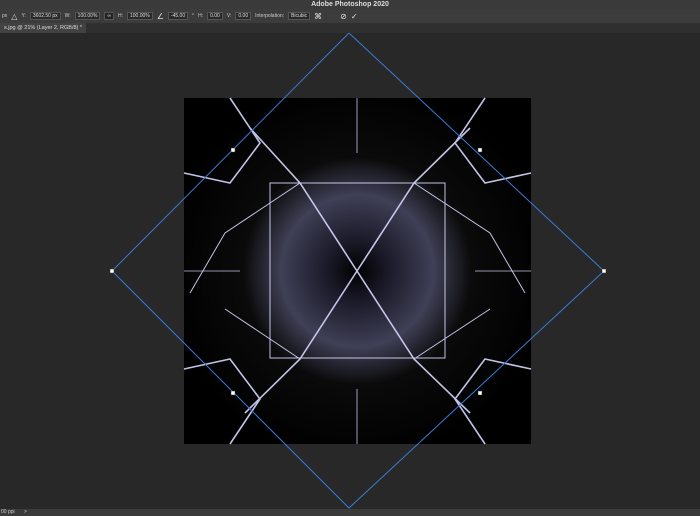  I want to click on y-field: 3602.50 px, so click(45, 16).